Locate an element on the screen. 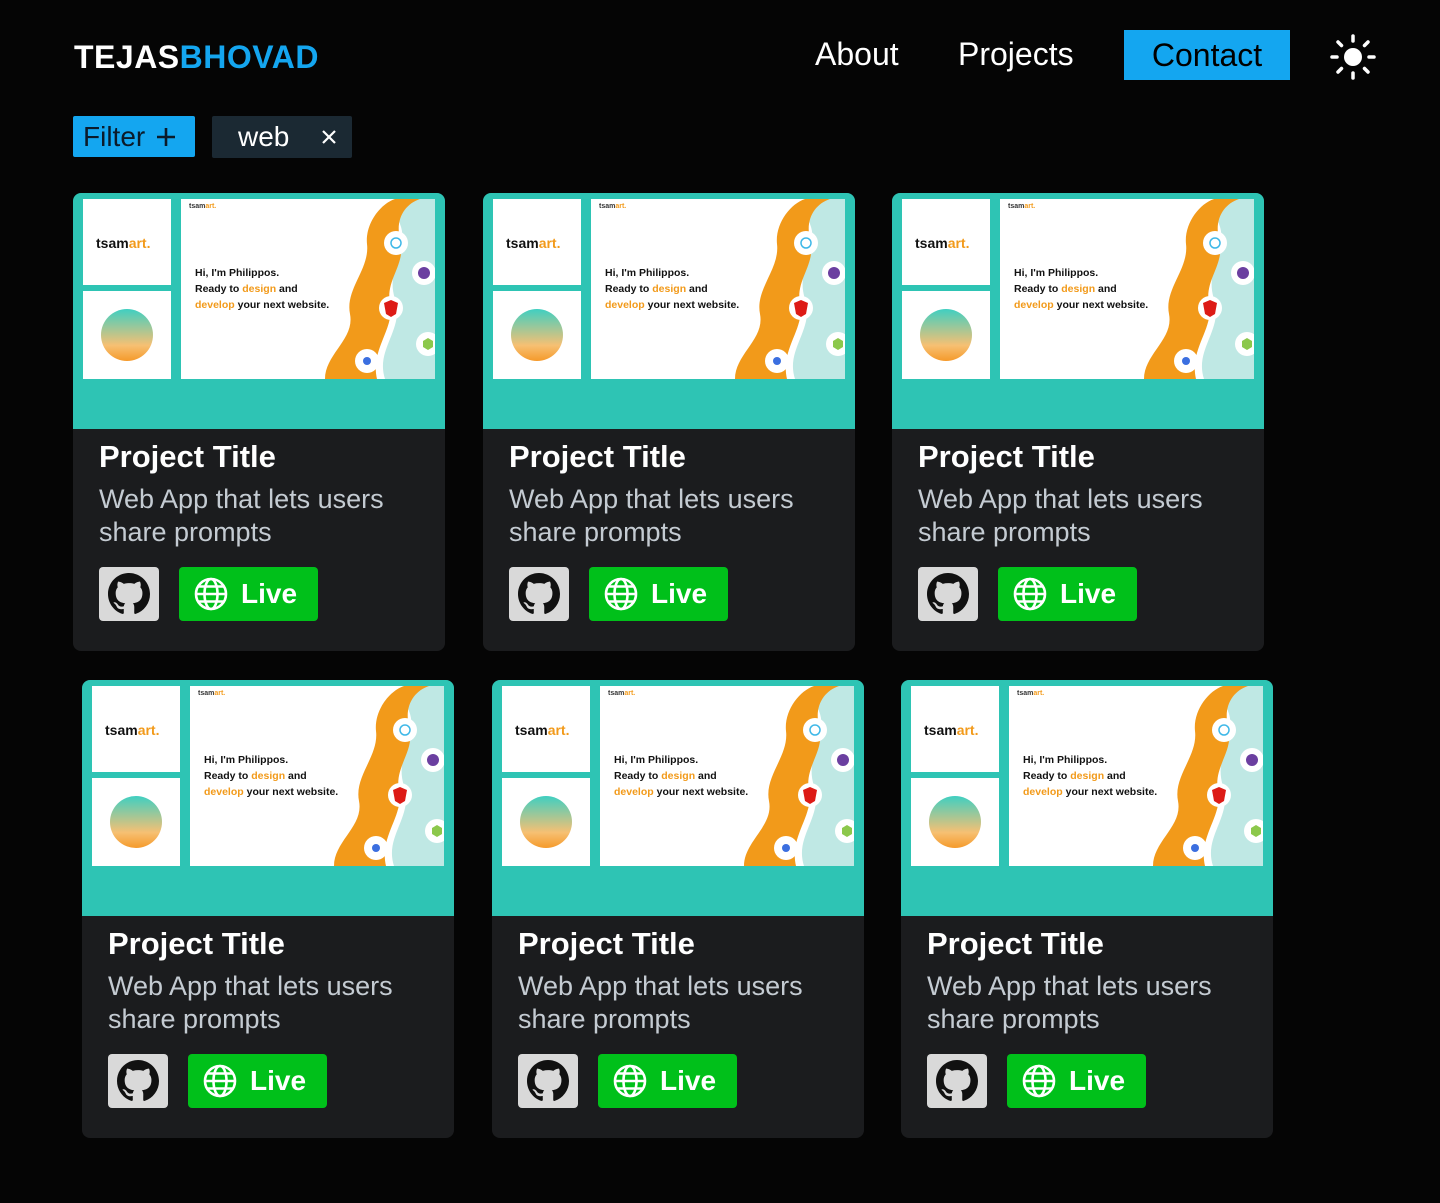 Image resolution: width=1440 pixels, height=1203 pixels. filter-button-label: Filter is located at coordinates (114, 136).